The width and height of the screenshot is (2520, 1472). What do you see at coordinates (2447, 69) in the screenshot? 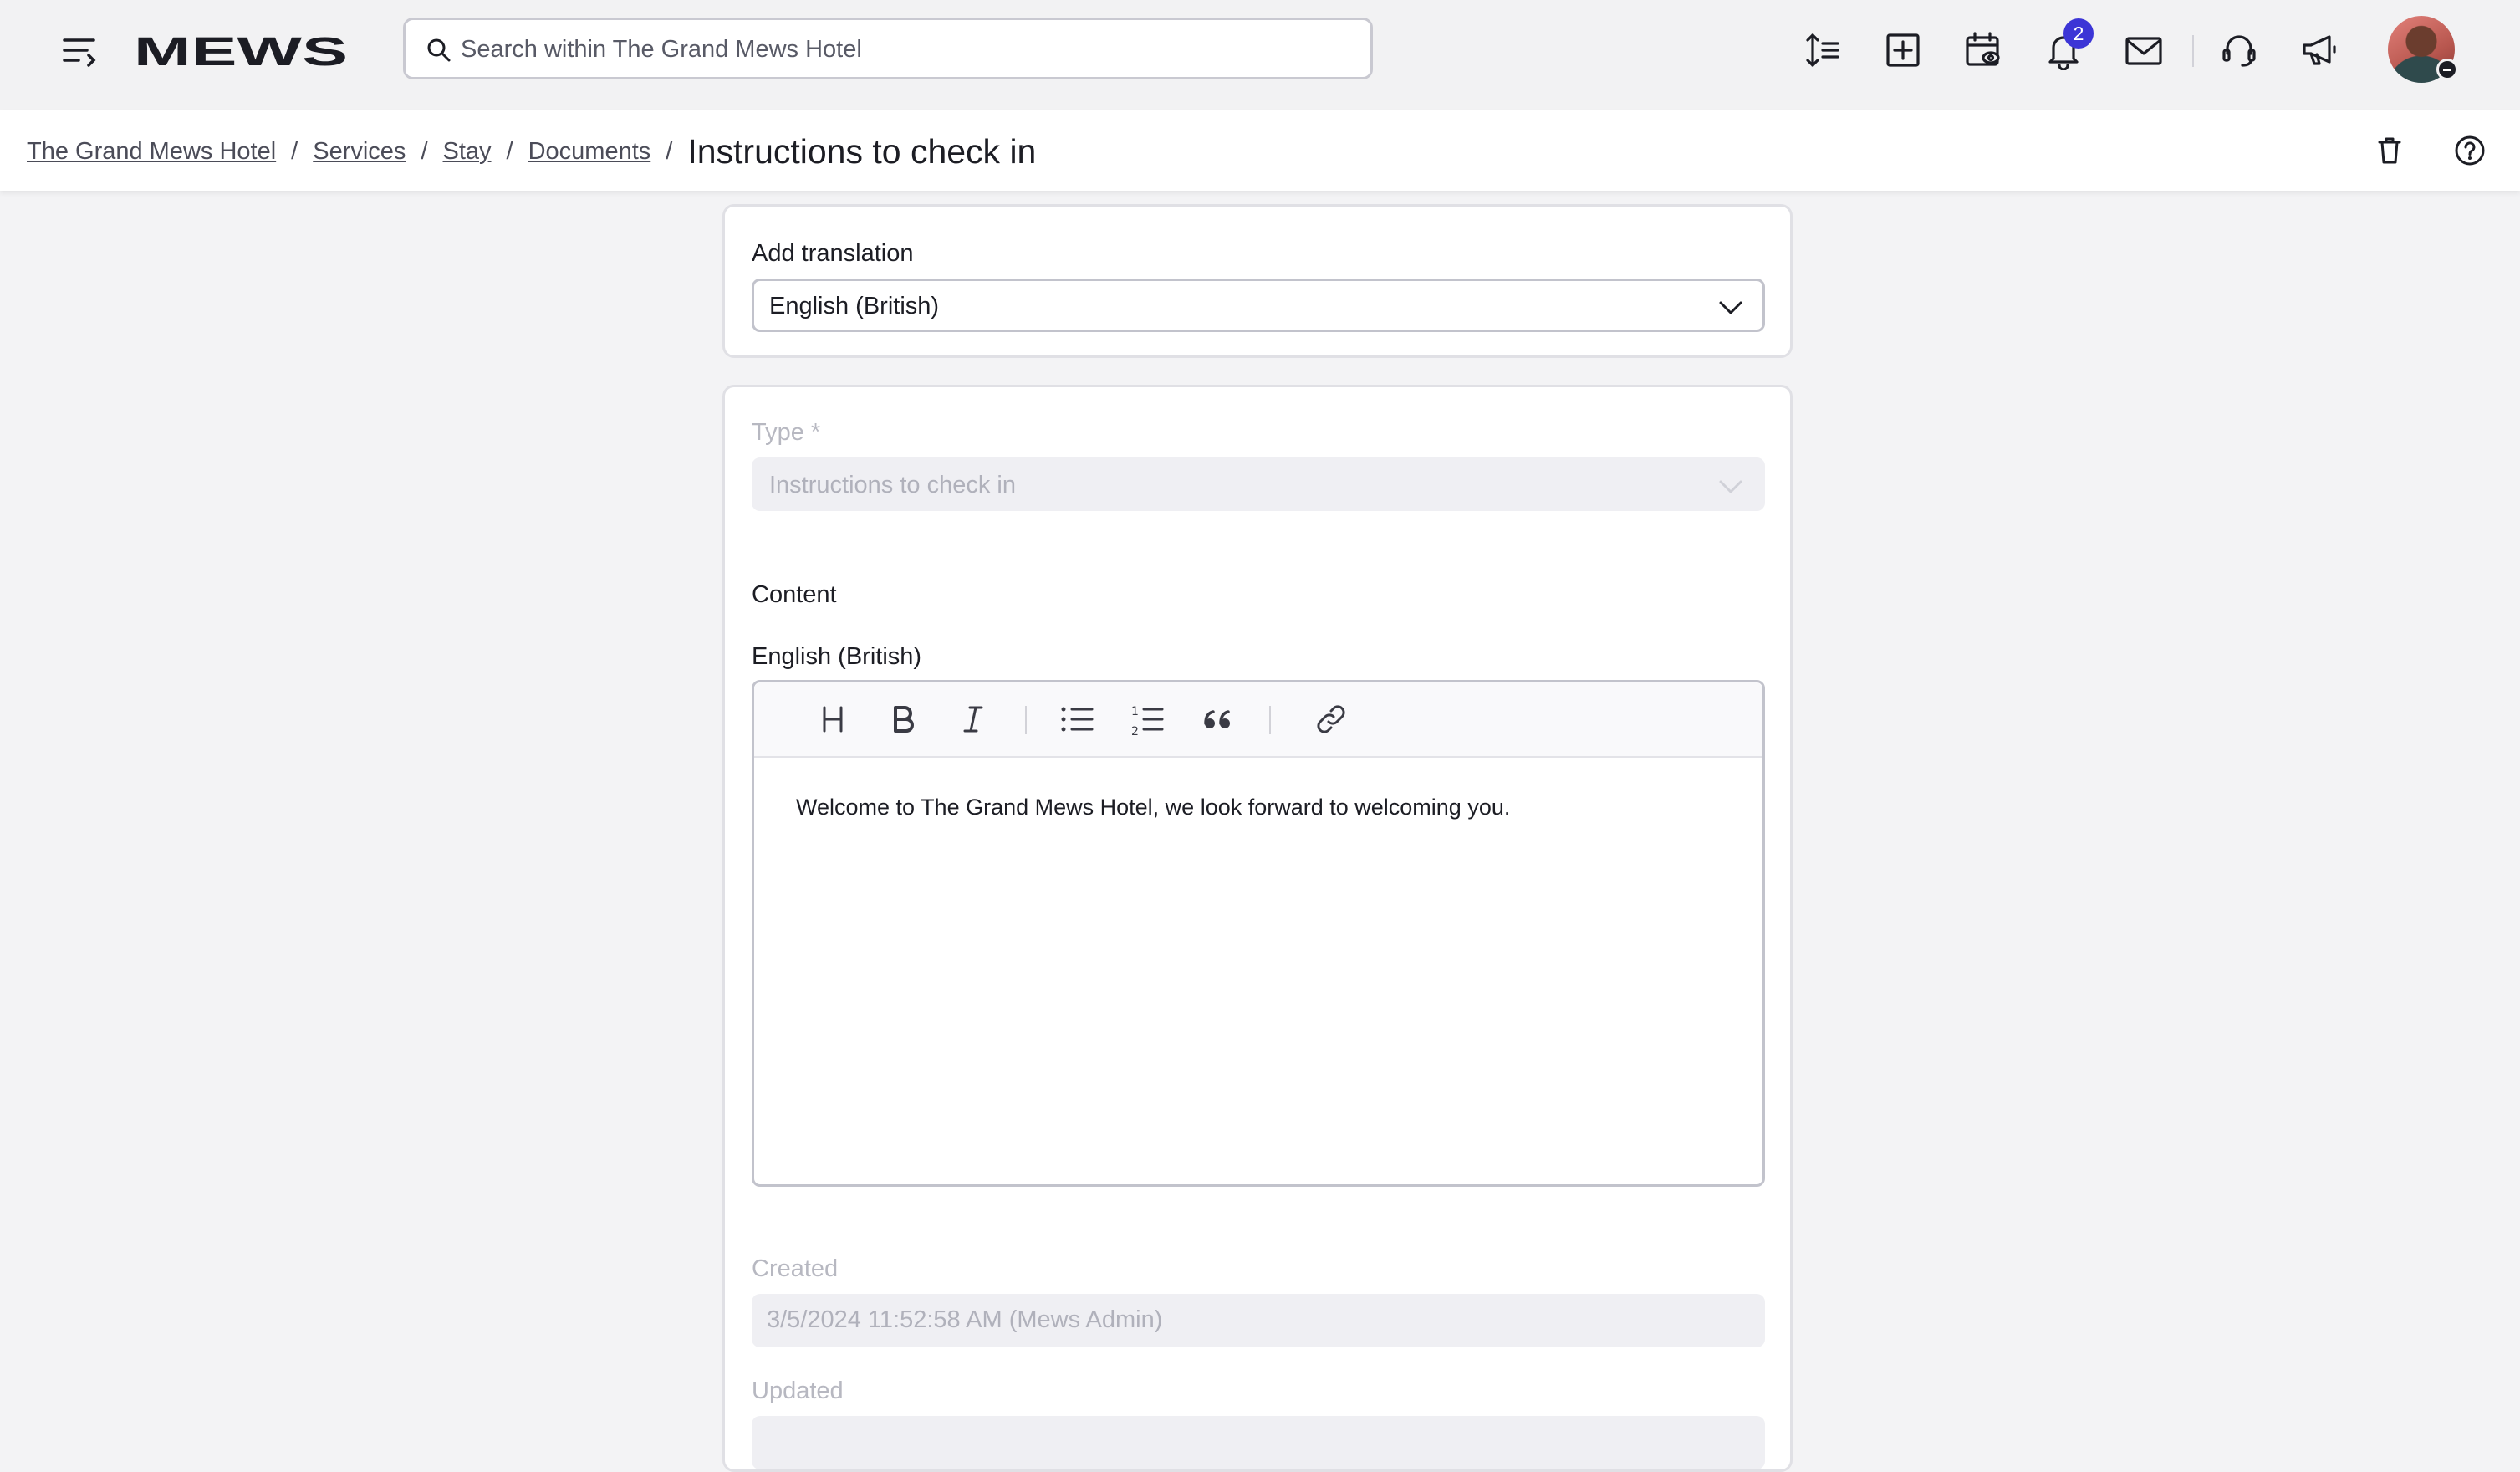
I see `status-icon` at bounding box center [2447, 69].